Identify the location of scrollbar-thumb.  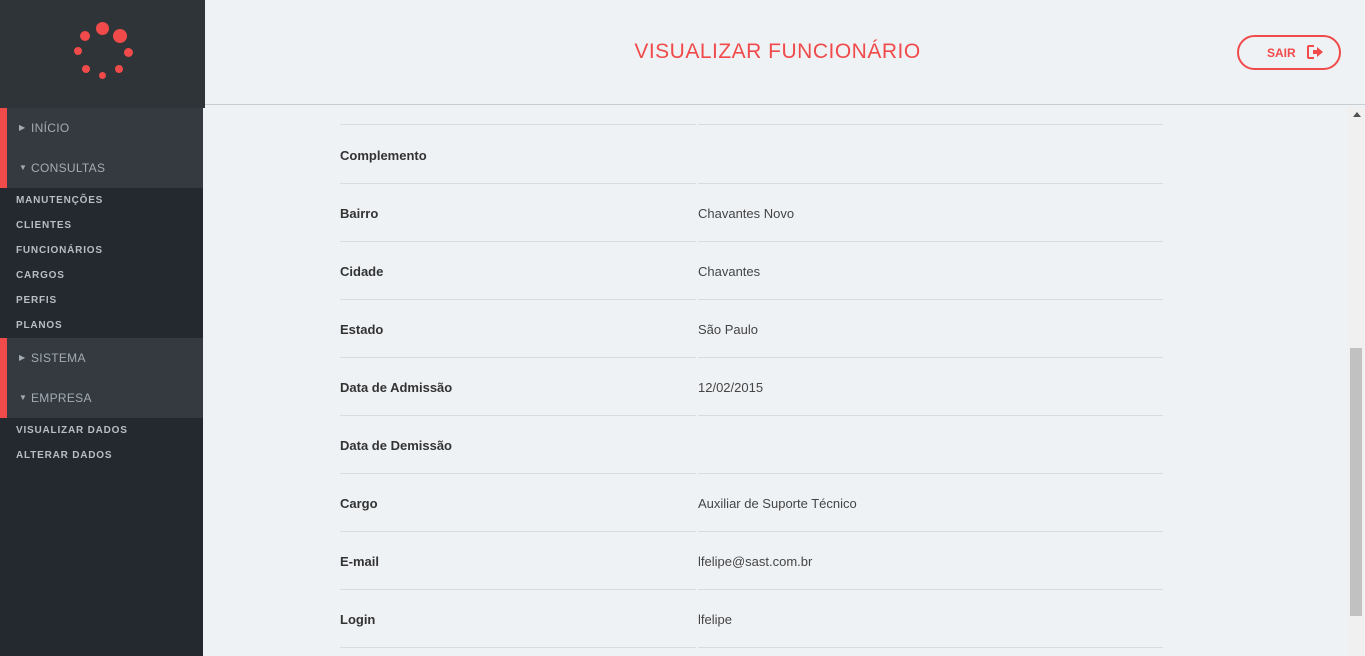
(1356, 482).